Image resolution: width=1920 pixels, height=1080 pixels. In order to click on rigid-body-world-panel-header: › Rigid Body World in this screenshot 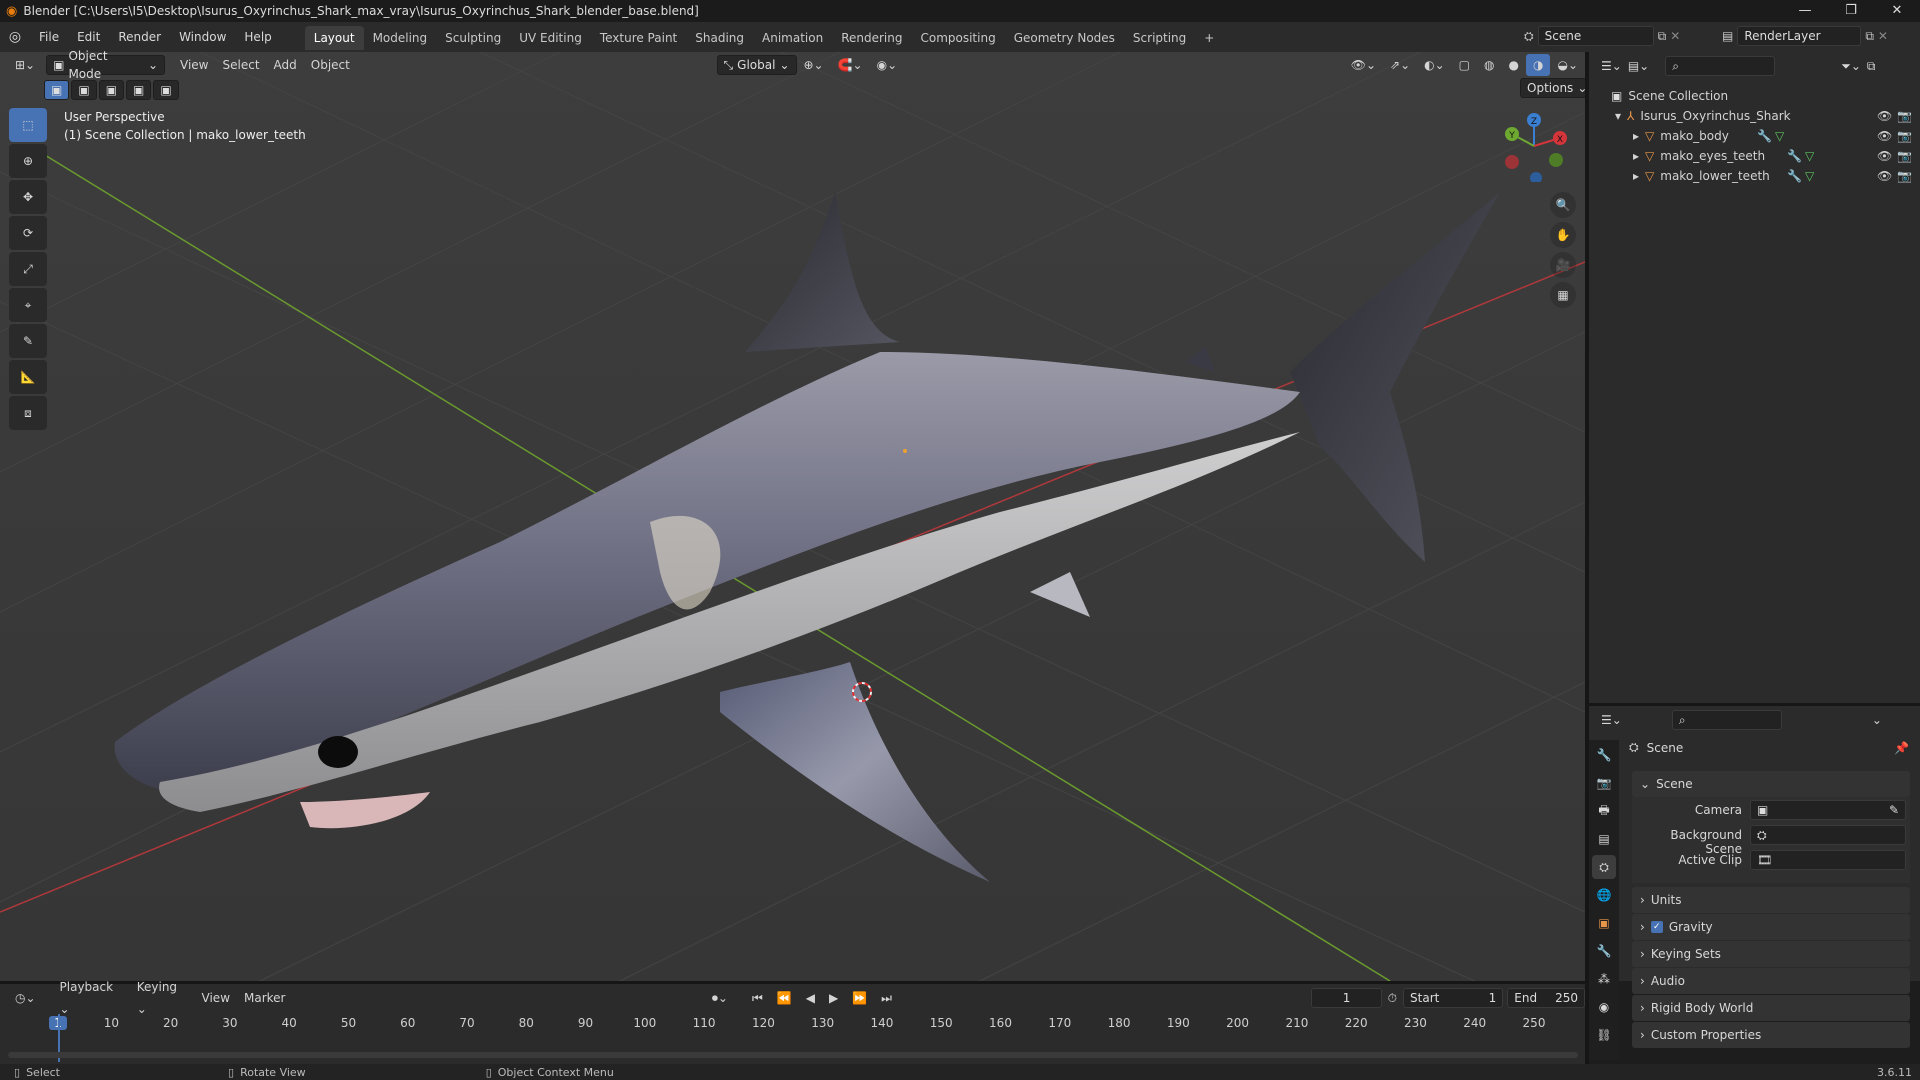, I will do `click(1771, 1008)`.